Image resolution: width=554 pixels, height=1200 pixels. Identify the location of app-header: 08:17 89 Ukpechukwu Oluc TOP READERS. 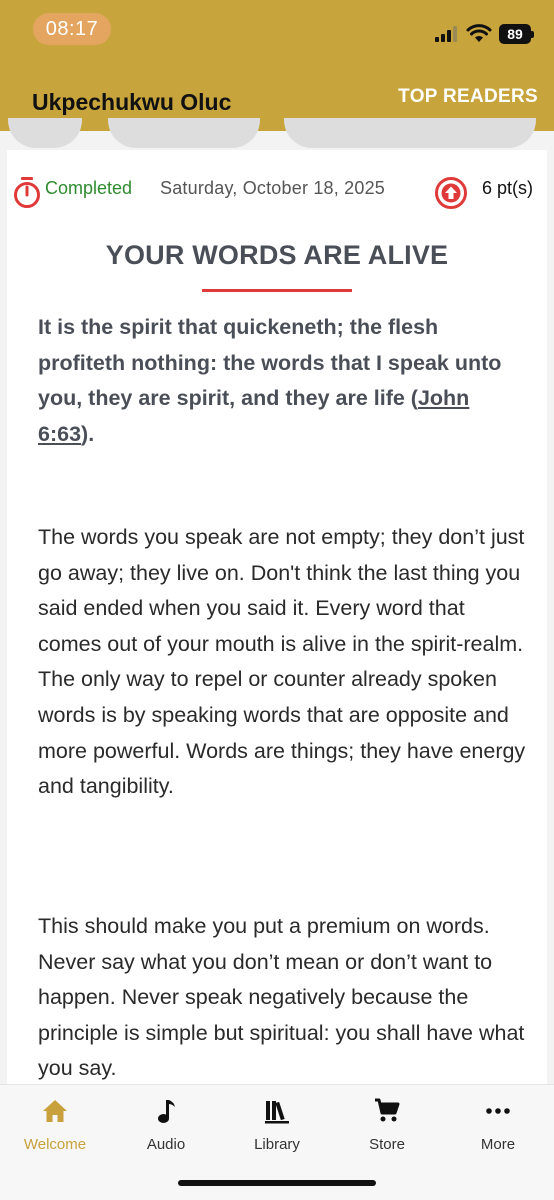
(277, 65).